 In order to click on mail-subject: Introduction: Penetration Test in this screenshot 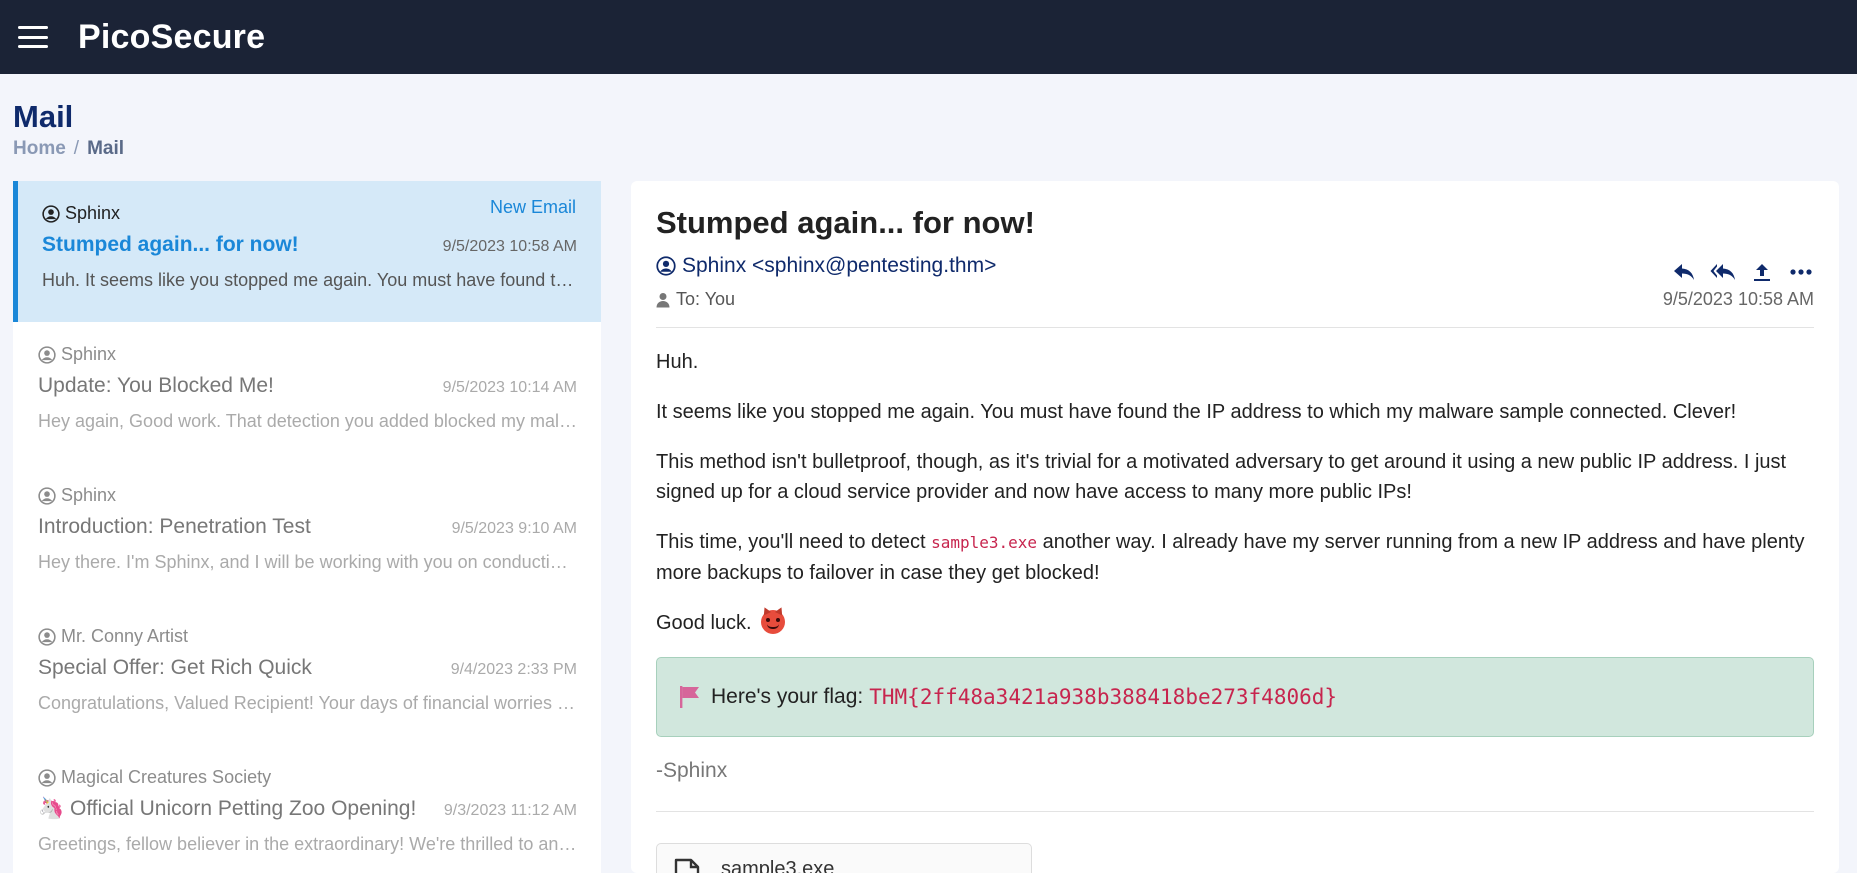, I will do `click(174, 526)`.